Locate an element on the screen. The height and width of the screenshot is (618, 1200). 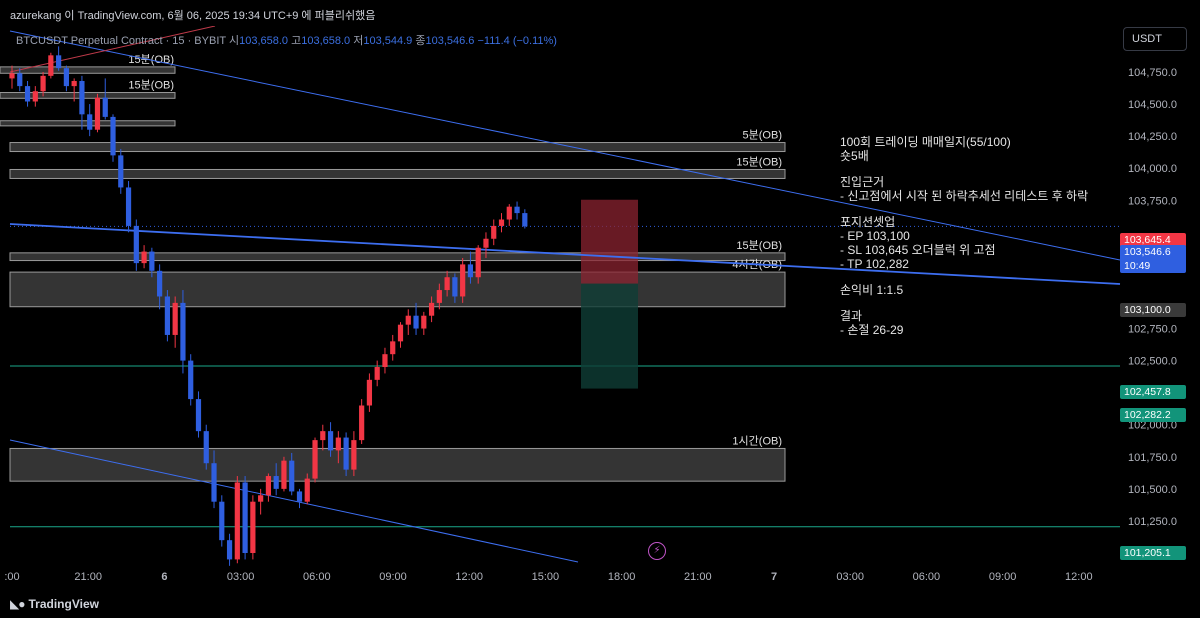
bottom-bar is located at coordinates (600, 605).